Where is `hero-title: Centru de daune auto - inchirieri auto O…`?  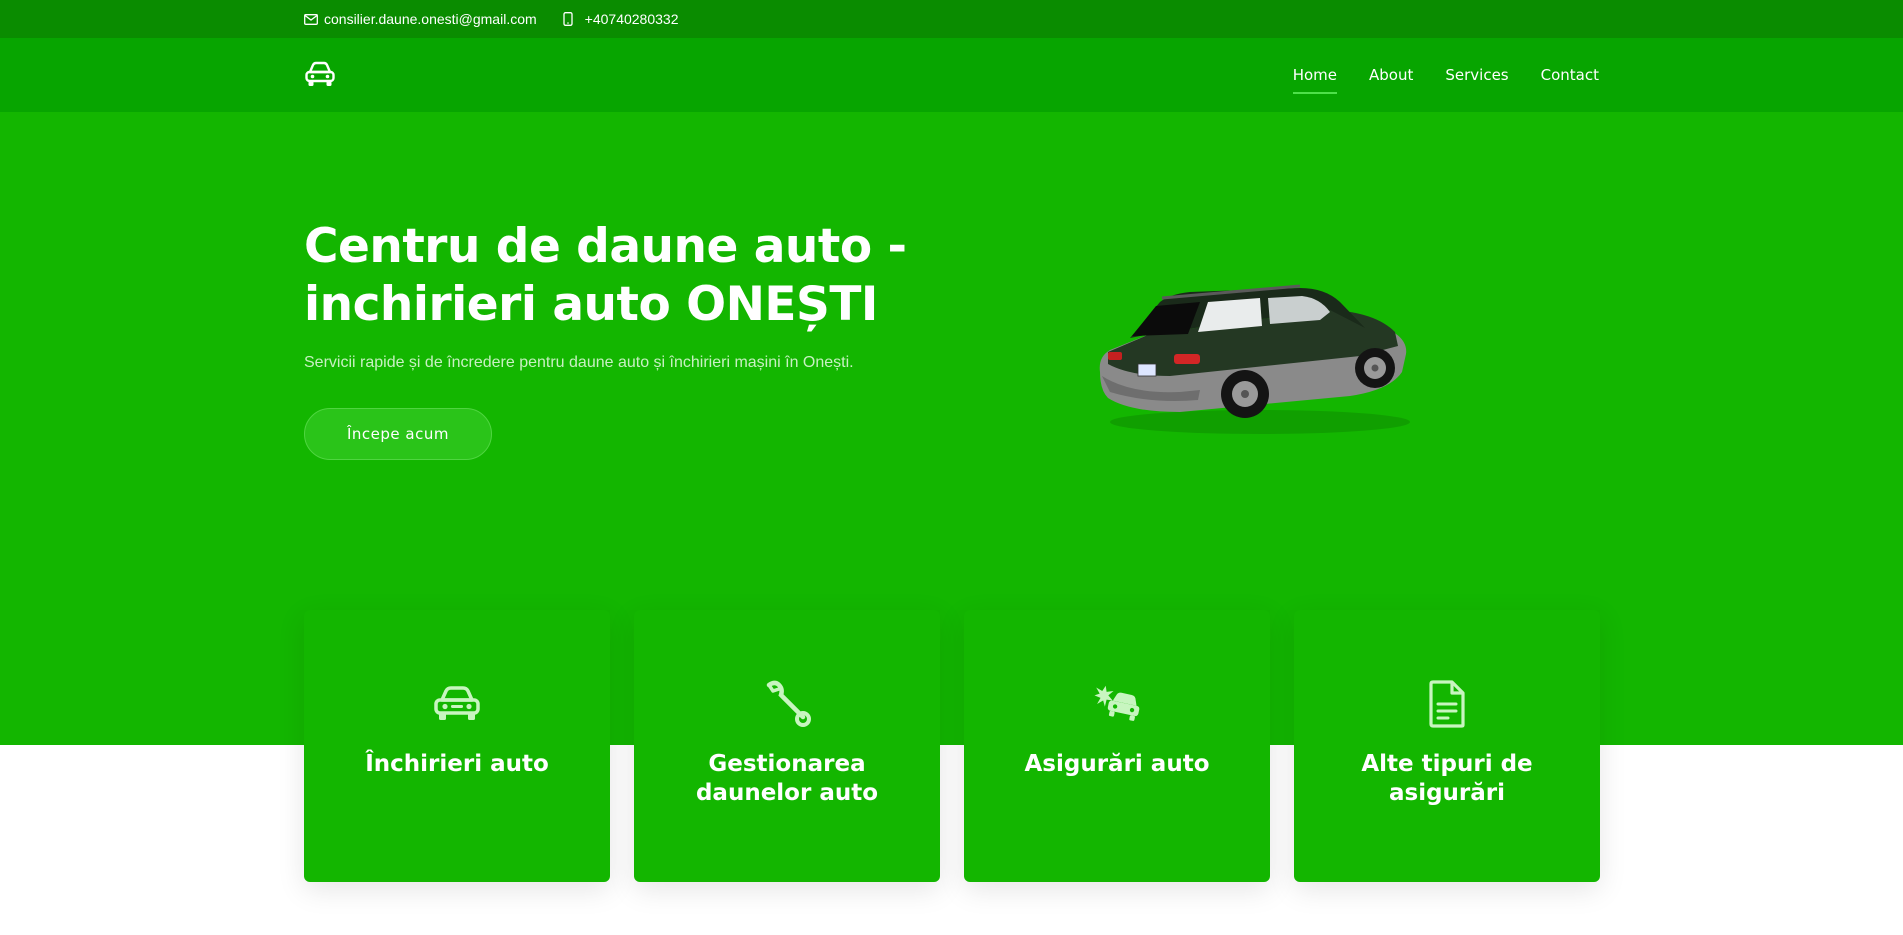
hero-title: Centru de daune auto - inchirieri auto O… is located at coordinates (624, 276).